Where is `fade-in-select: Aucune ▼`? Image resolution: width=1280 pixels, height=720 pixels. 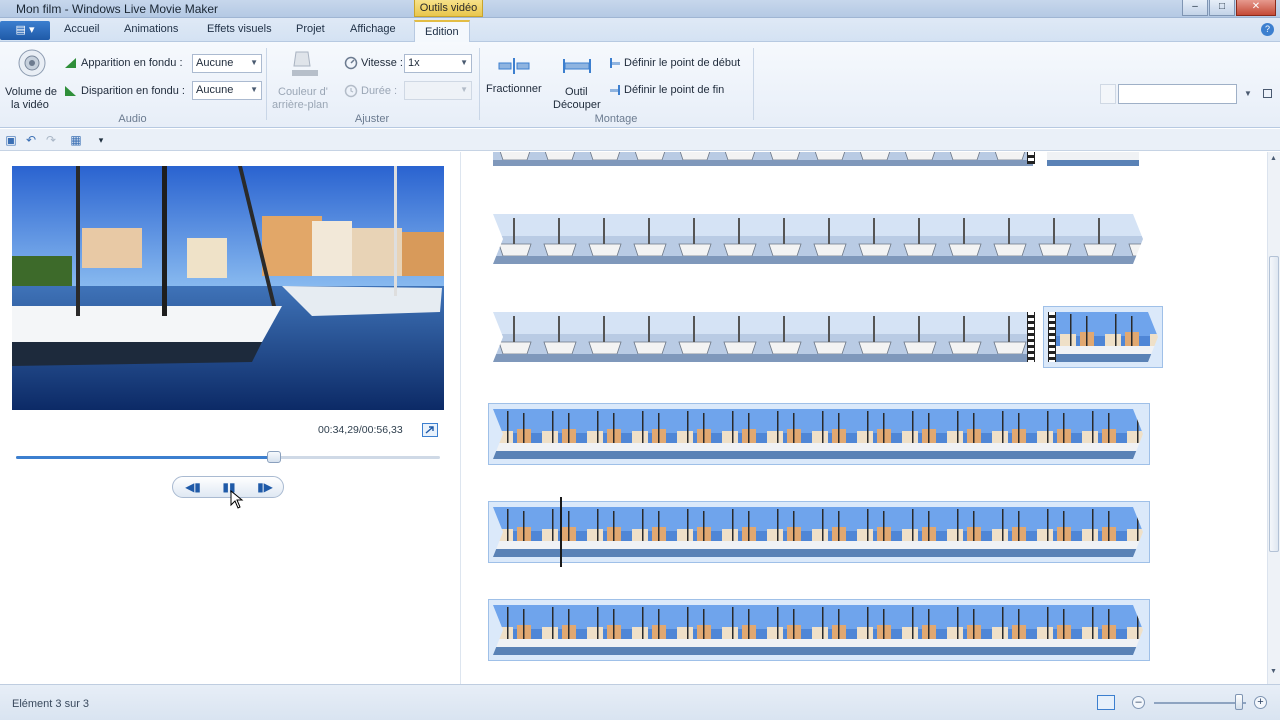
fade-in-select: Aucune ▼ is located at coordinates (227, 63).